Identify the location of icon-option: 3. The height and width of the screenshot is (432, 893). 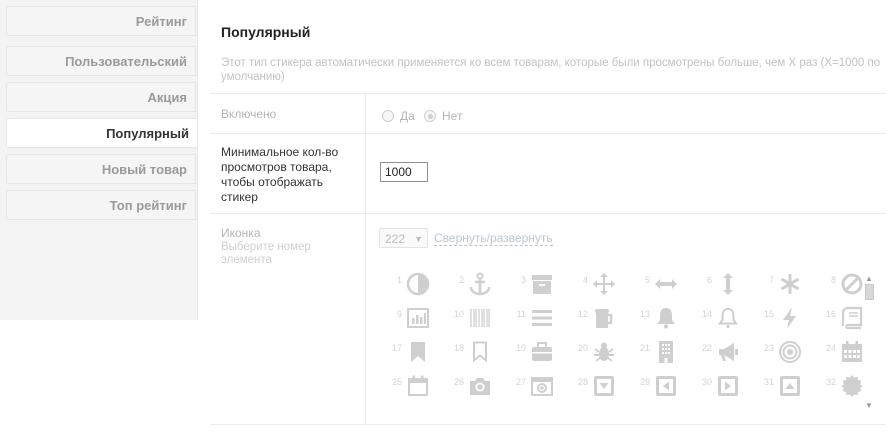
(533, 284).